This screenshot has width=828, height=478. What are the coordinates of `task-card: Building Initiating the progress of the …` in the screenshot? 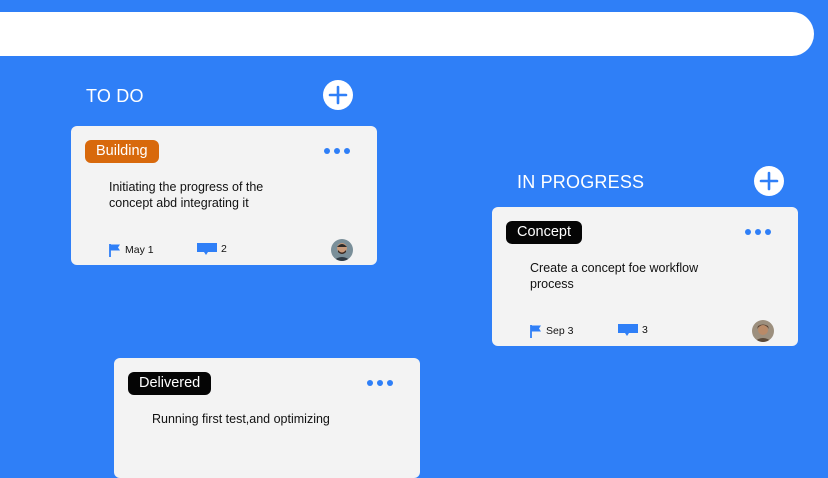 It's located at (224, 195).